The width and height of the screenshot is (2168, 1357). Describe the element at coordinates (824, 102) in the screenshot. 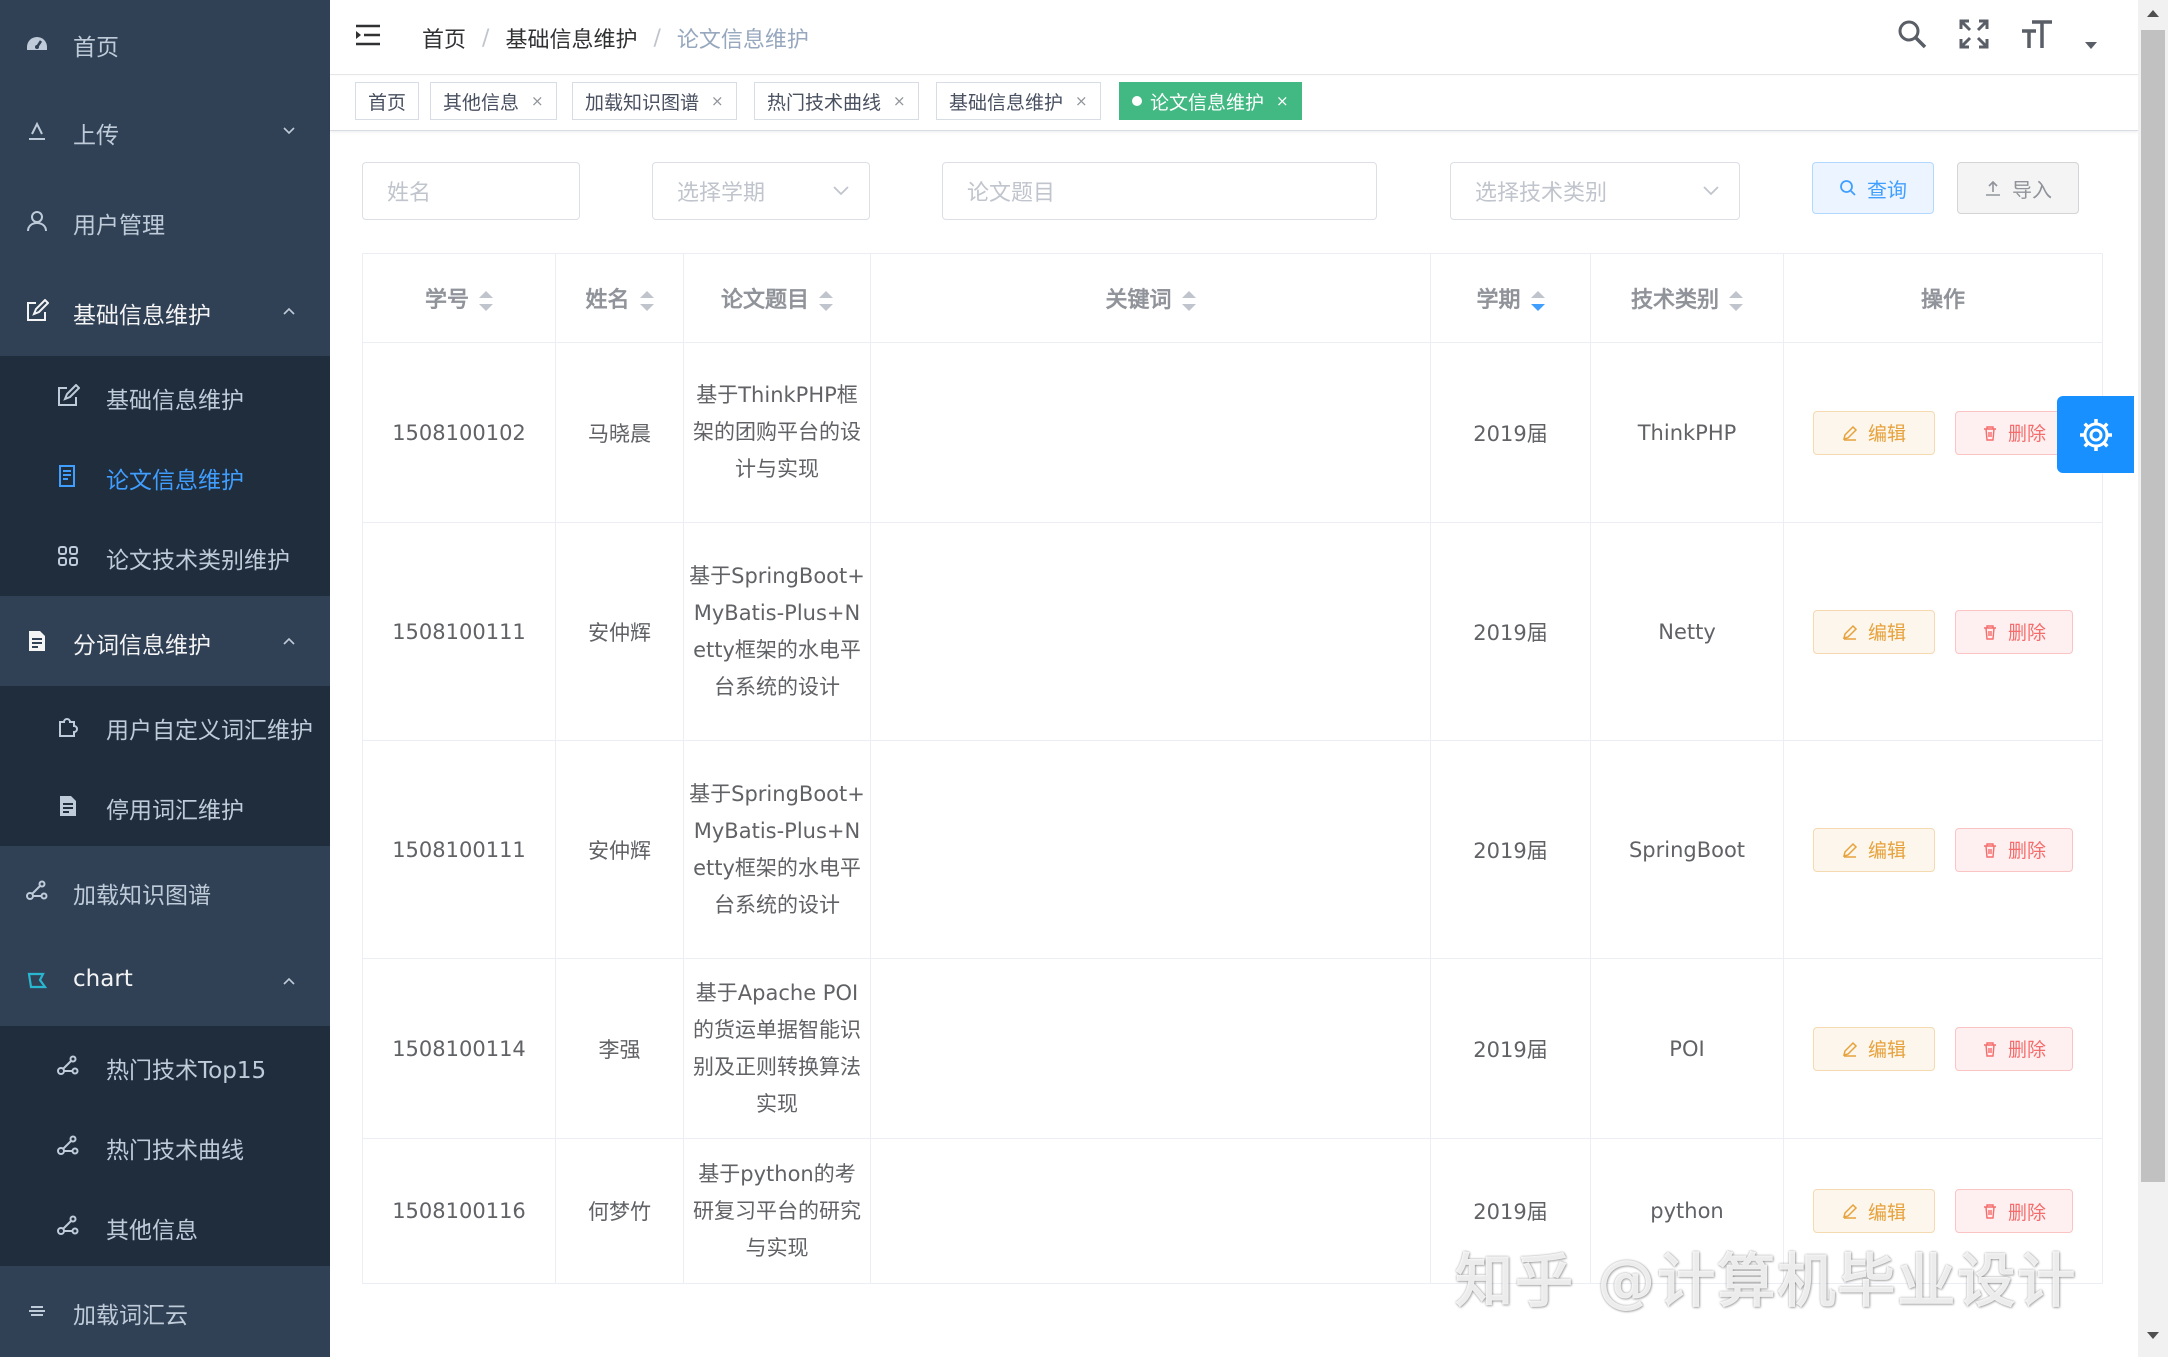

I see `tag-label: 热门技术曲线` at that location.